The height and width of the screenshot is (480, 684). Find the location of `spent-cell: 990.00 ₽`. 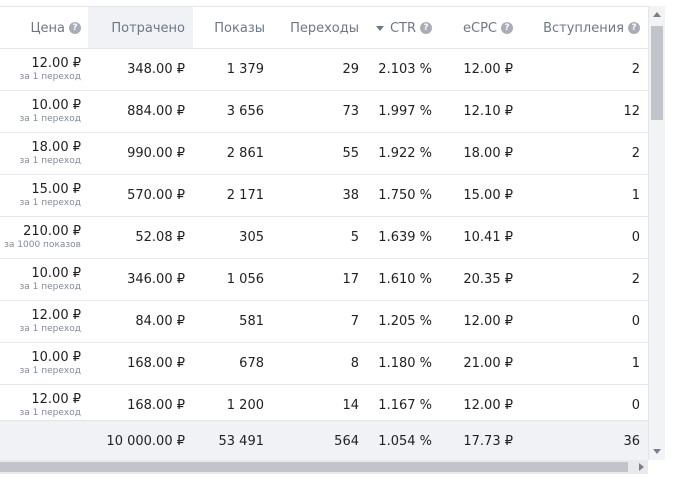

spent-cell: 990.00 ₽ is located at coordinates (156, 153).